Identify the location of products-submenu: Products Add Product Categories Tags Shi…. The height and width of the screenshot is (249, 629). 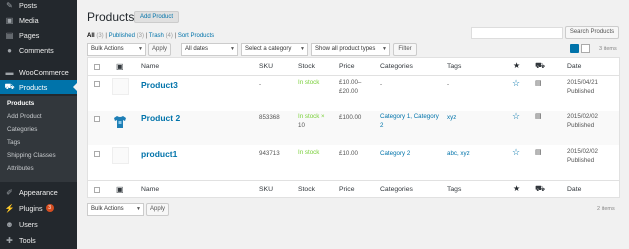
(38, 139).